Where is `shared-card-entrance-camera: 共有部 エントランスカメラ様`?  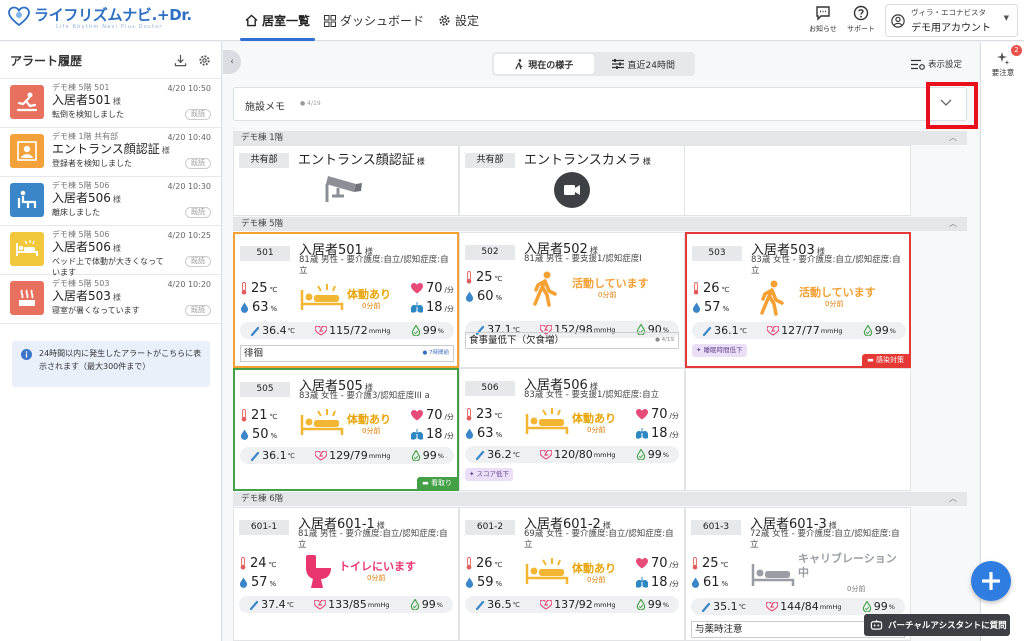
shared-card-entrance-camera: 共有部 エントランスカメラ様 is located at coordinates (572, 180).